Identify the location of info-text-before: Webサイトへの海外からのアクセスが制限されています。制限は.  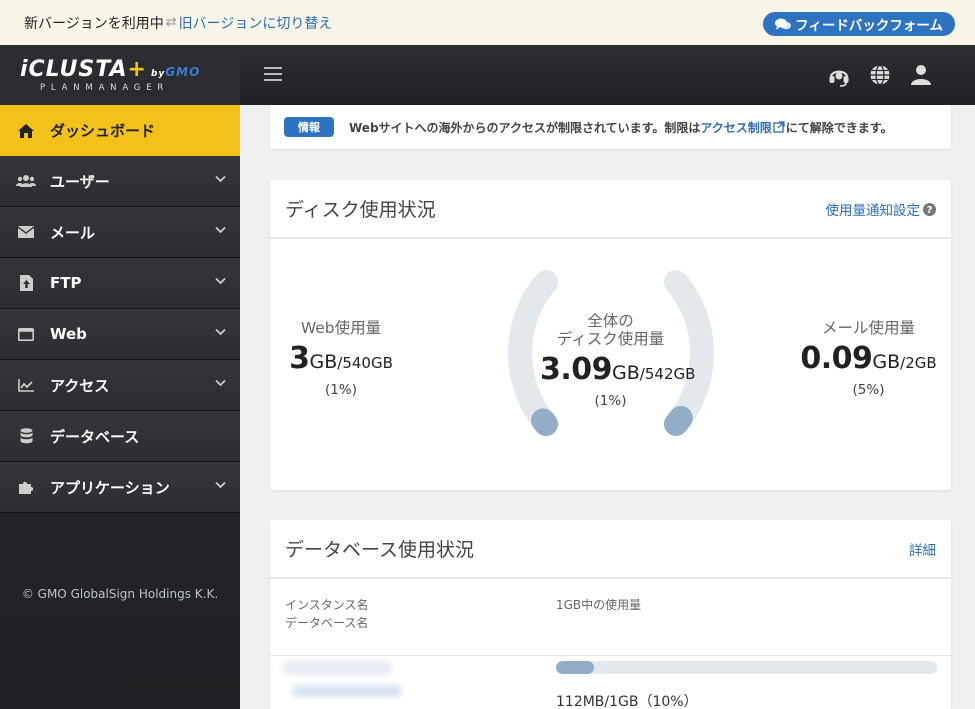
(525, 127).